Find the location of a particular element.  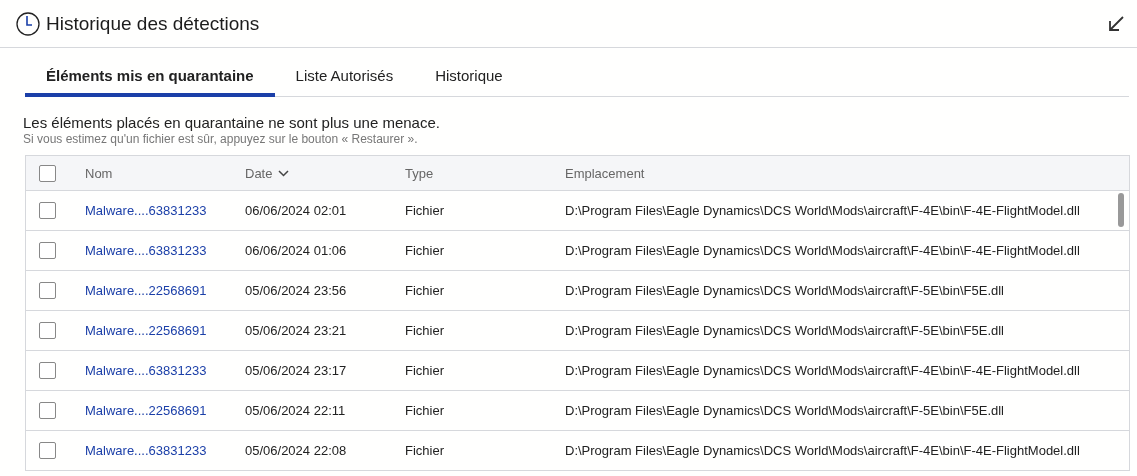

column-header: Type is located at coordinates (419, 173).